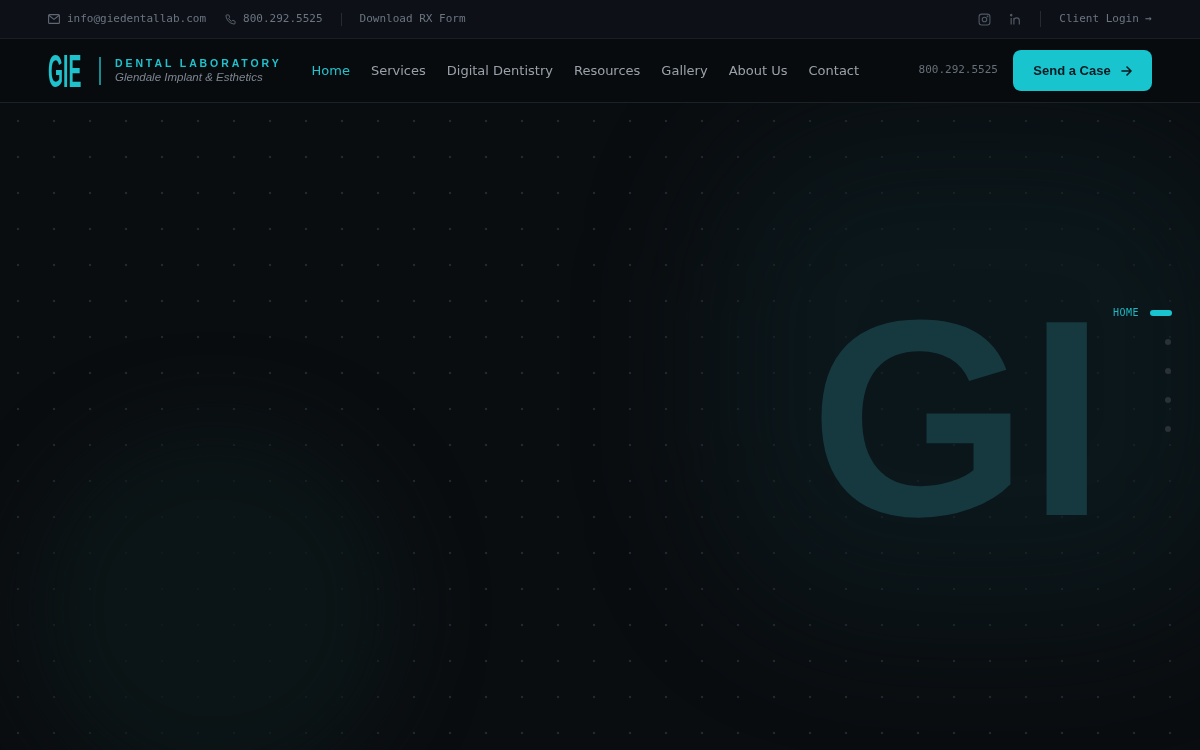 This screenshot has height=750, width=1200. Describe the element at coordinates (684, 70) in the screenshot. I see `nav-link: Gallery` at that location.